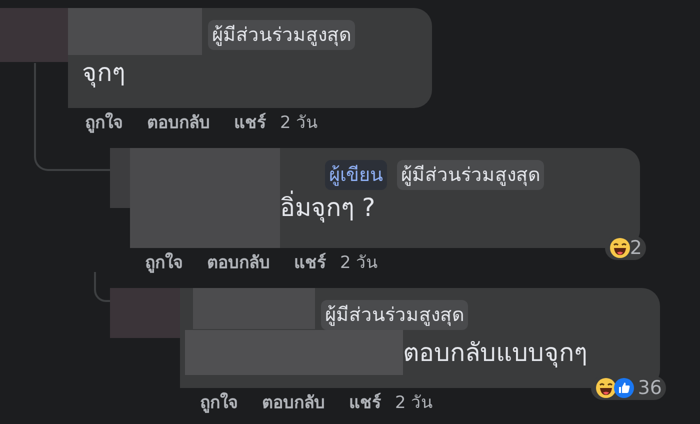  Describe the element at coordinates (623, 388) in the screenshot. I see `thumbs-up-icon` at that location.